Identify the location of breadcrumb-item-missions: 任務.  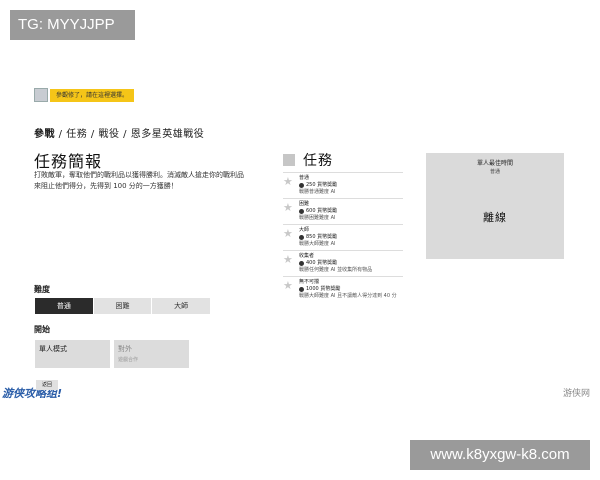
(76, 134).